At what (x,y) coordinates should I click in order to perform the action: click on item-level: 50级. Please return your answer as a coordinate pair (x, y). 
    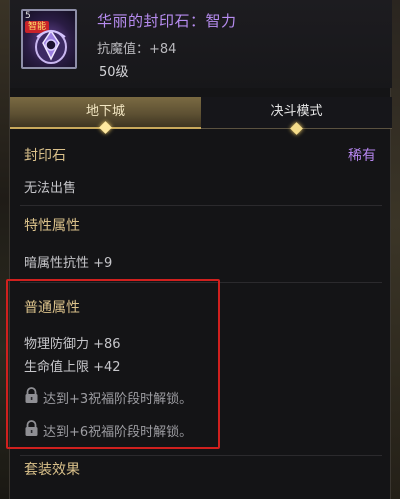
    Looking at the image, I should click on (114, 72).